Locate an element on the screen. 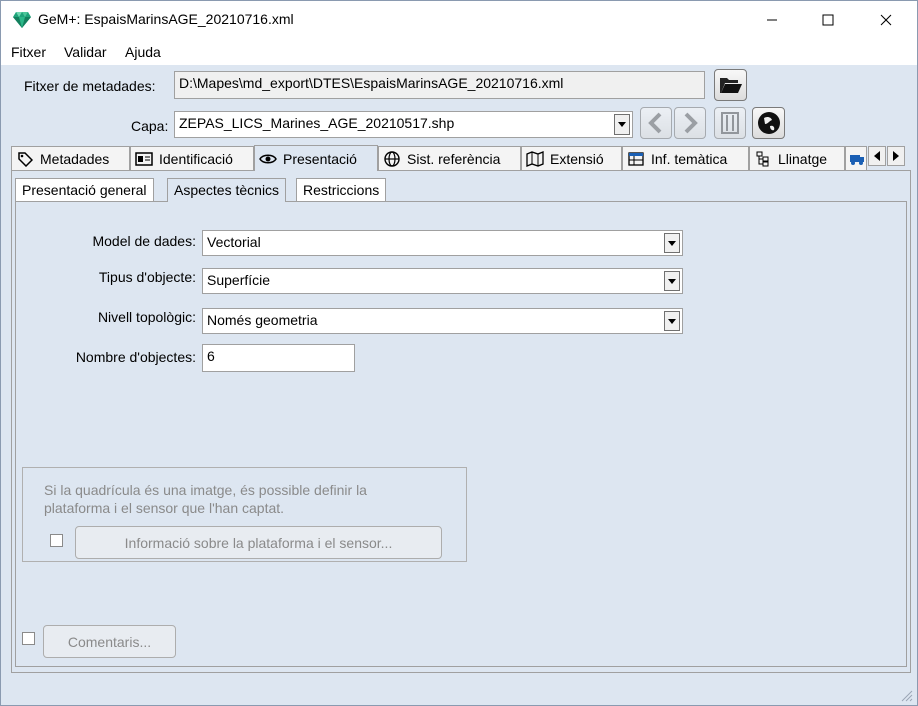 The height and width of the screenshot is (706, 918). metadata-book-icon is located at coordinates (730, 123).